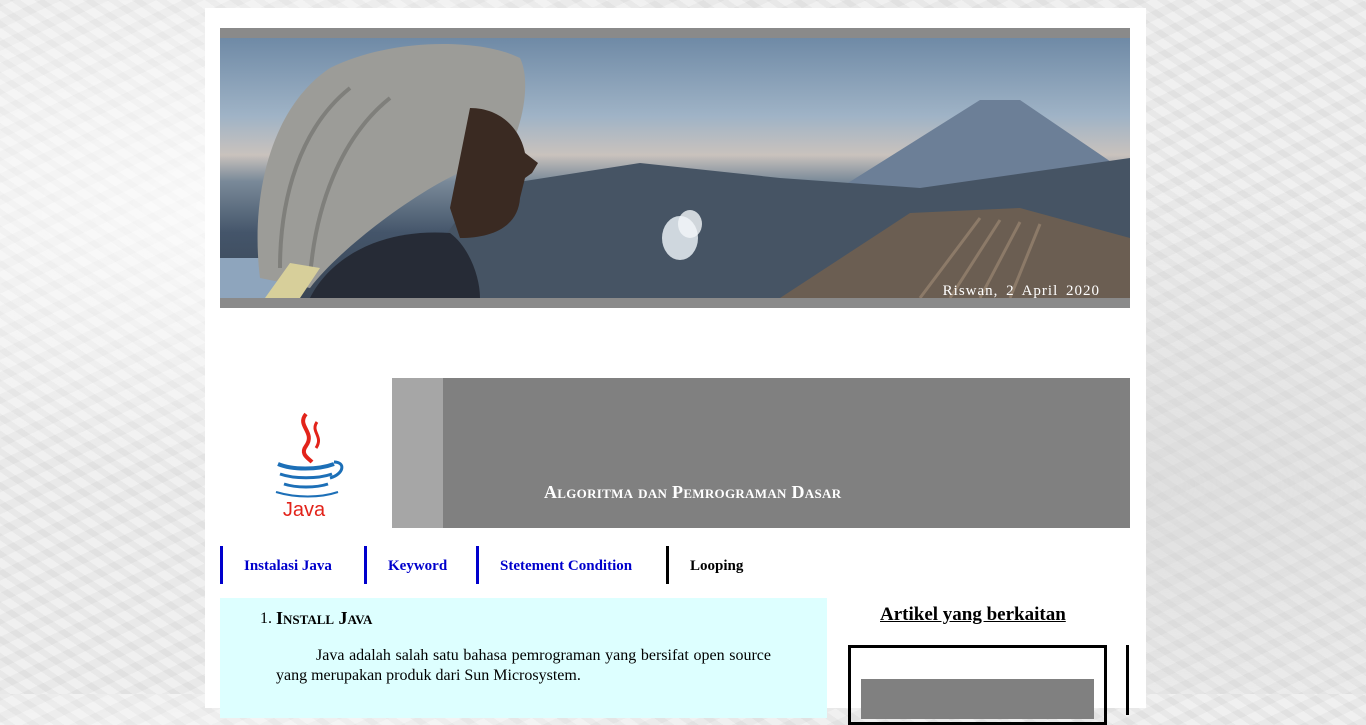 This screenshot has height=725, width=1366. What do you see at coordinates (1021, 291) in the screenshot?
I see `banner-caption: Riswan, 2 April 2020` at bounding box center [1021, 291].